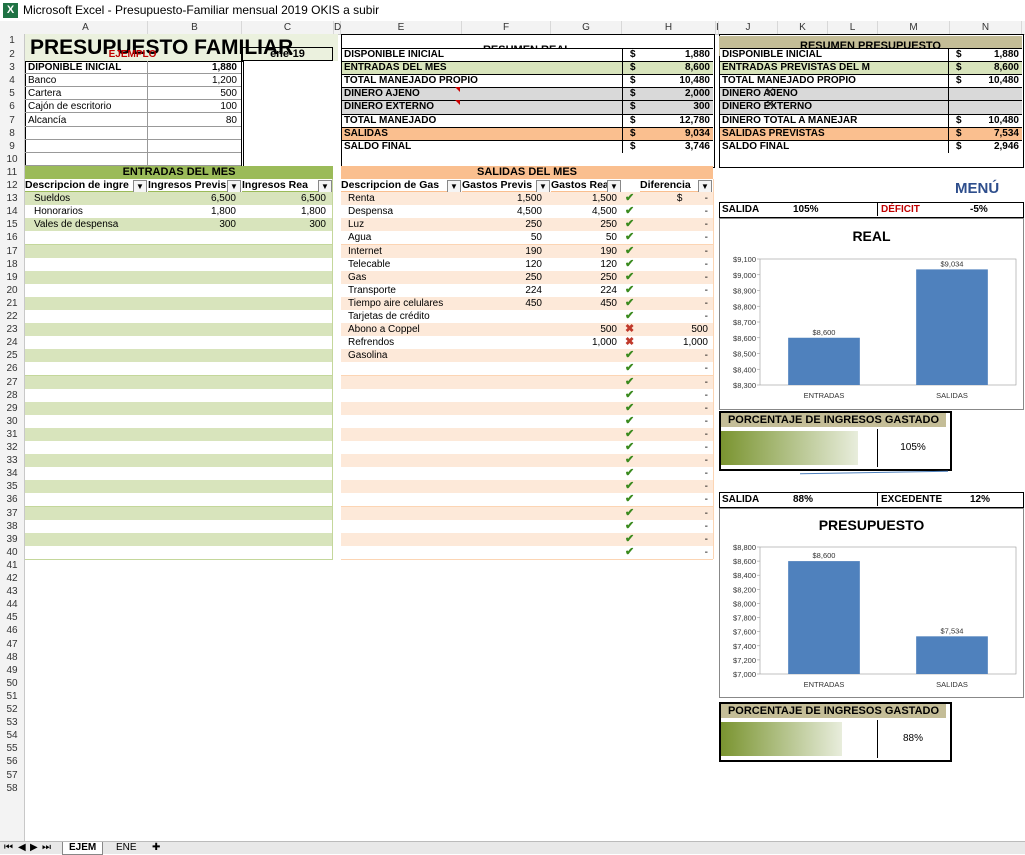  Describe the element at coordinates (192, 211) in the screenshot. I see `entrada-prev: 1,800` at that location.